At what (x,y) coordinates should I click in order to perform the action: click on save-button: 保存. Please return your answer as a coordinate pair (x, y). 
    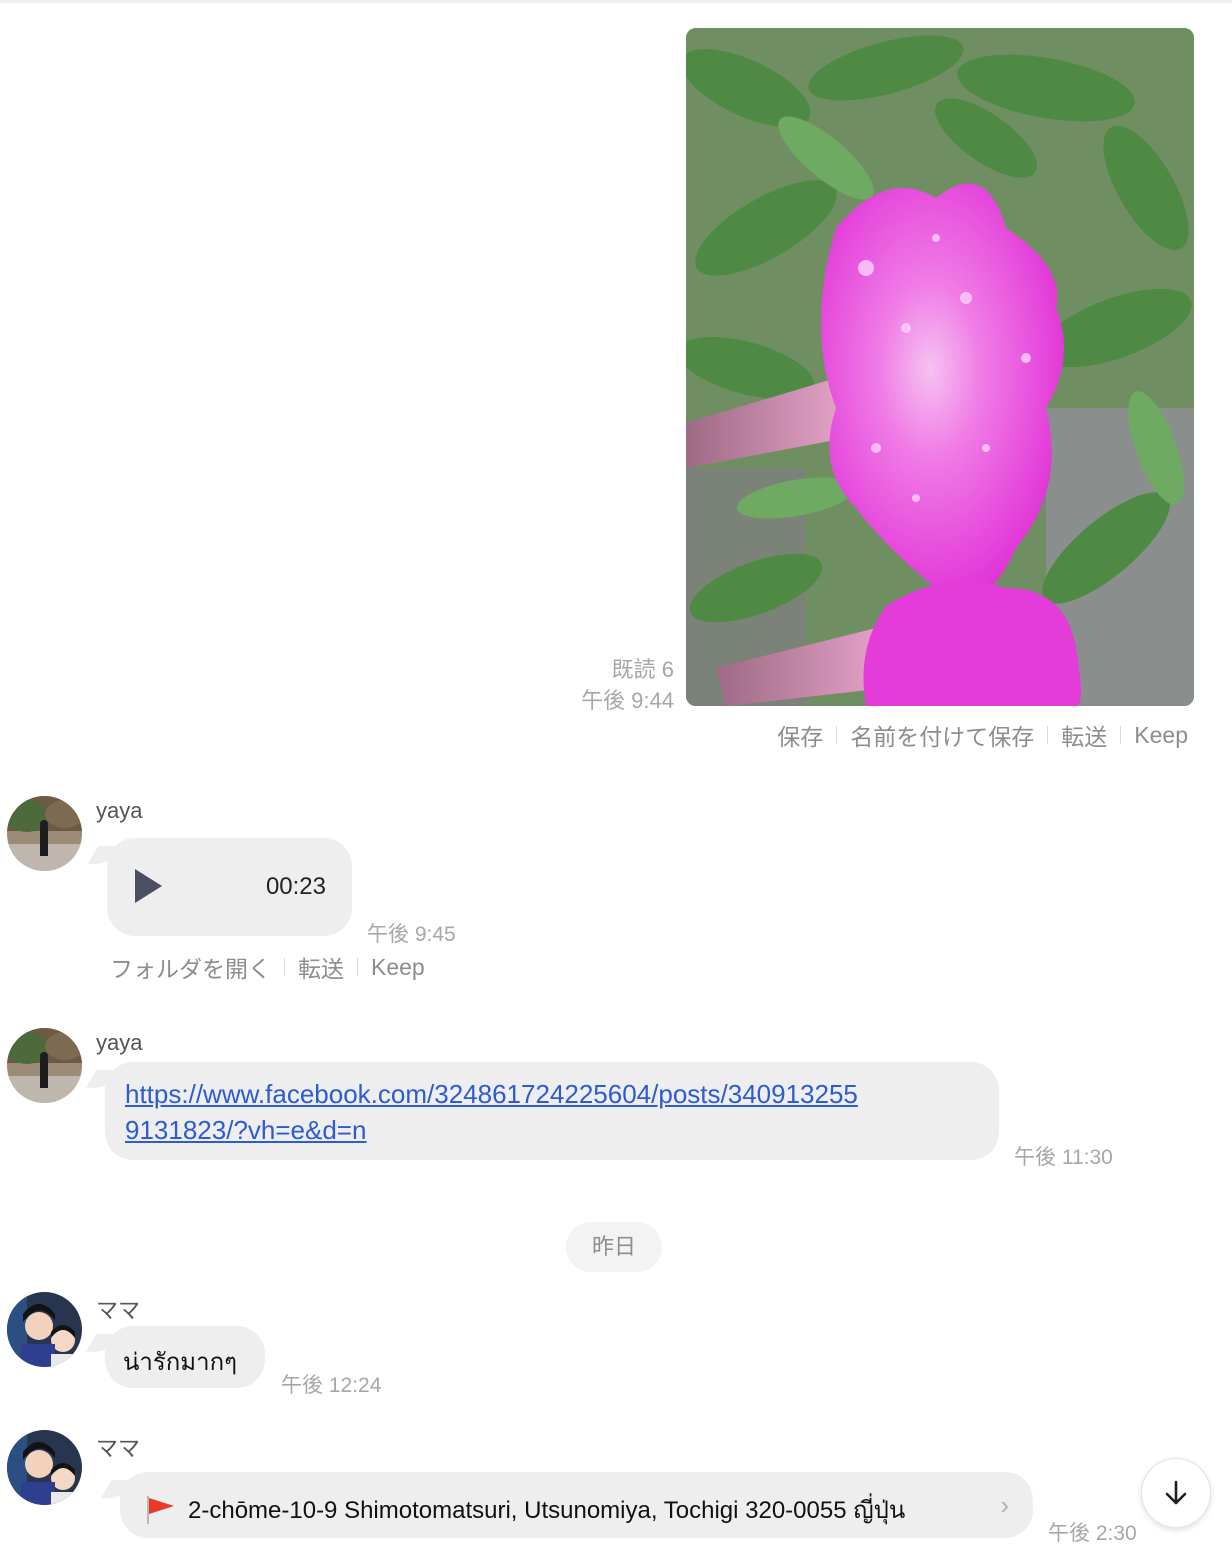
    Looking at the image, I should click on (800, 735).